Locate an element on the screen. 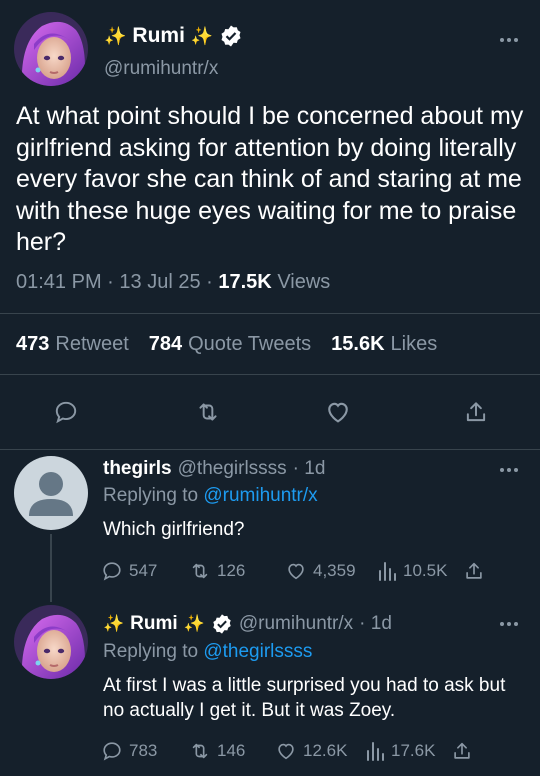 This screenshot has height=776, width=540. tweet-stats: 473 Retweet 784 Quote Tweets 15.6K Likes is located at coordinates (226, 344).